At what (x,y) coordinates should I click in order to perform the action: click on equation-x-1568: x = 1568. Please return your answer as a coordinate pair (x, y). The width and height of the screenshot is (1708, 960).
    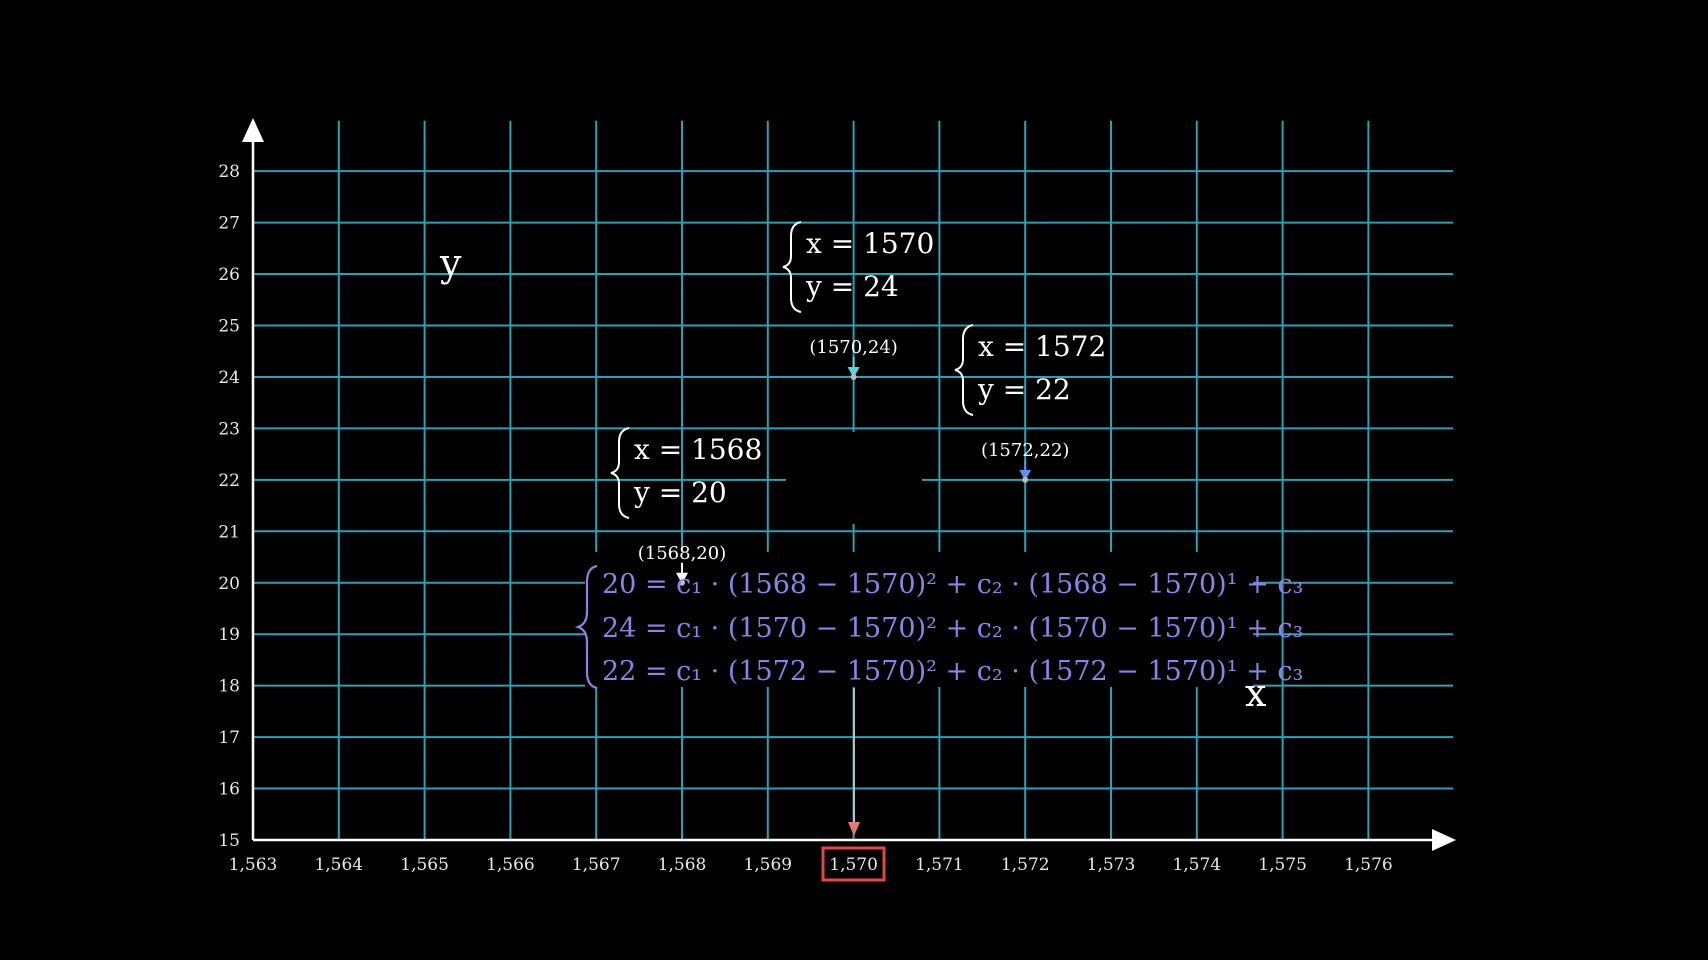
    Looking at the image, I should click on (698, 449).